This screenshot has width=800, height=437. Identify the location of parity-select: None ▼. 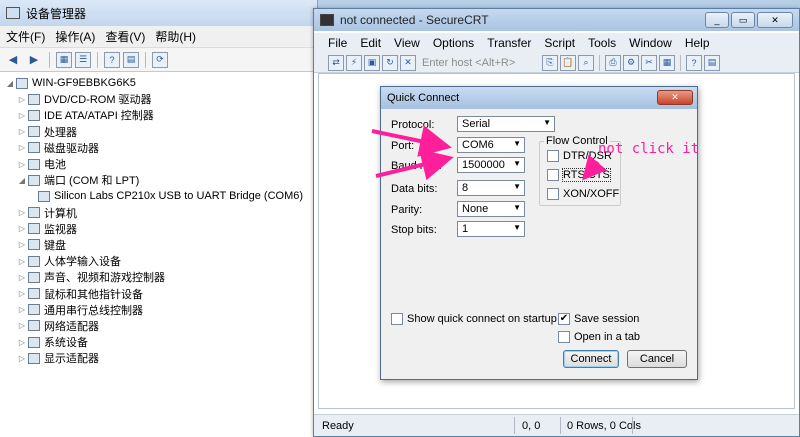
(491, 209).